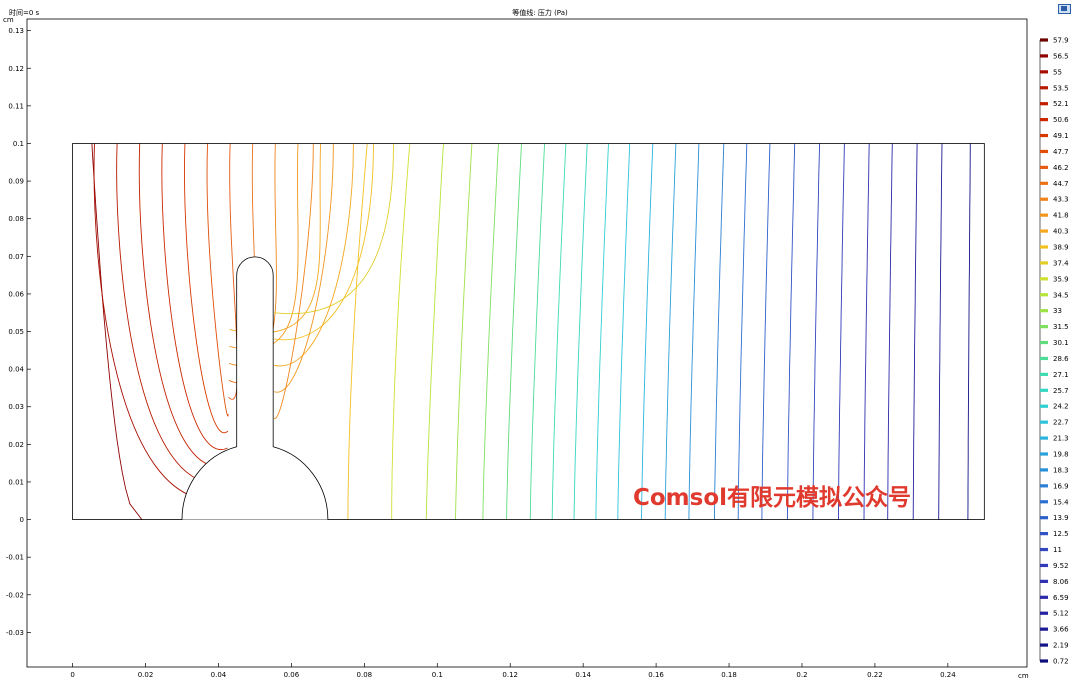 This screenshot has height=680, width=1080. What do you see at coordinates (1061, 56) in the screenshot?
I see `colorbar-label: 56.5` at bounding box center [1061, 56].